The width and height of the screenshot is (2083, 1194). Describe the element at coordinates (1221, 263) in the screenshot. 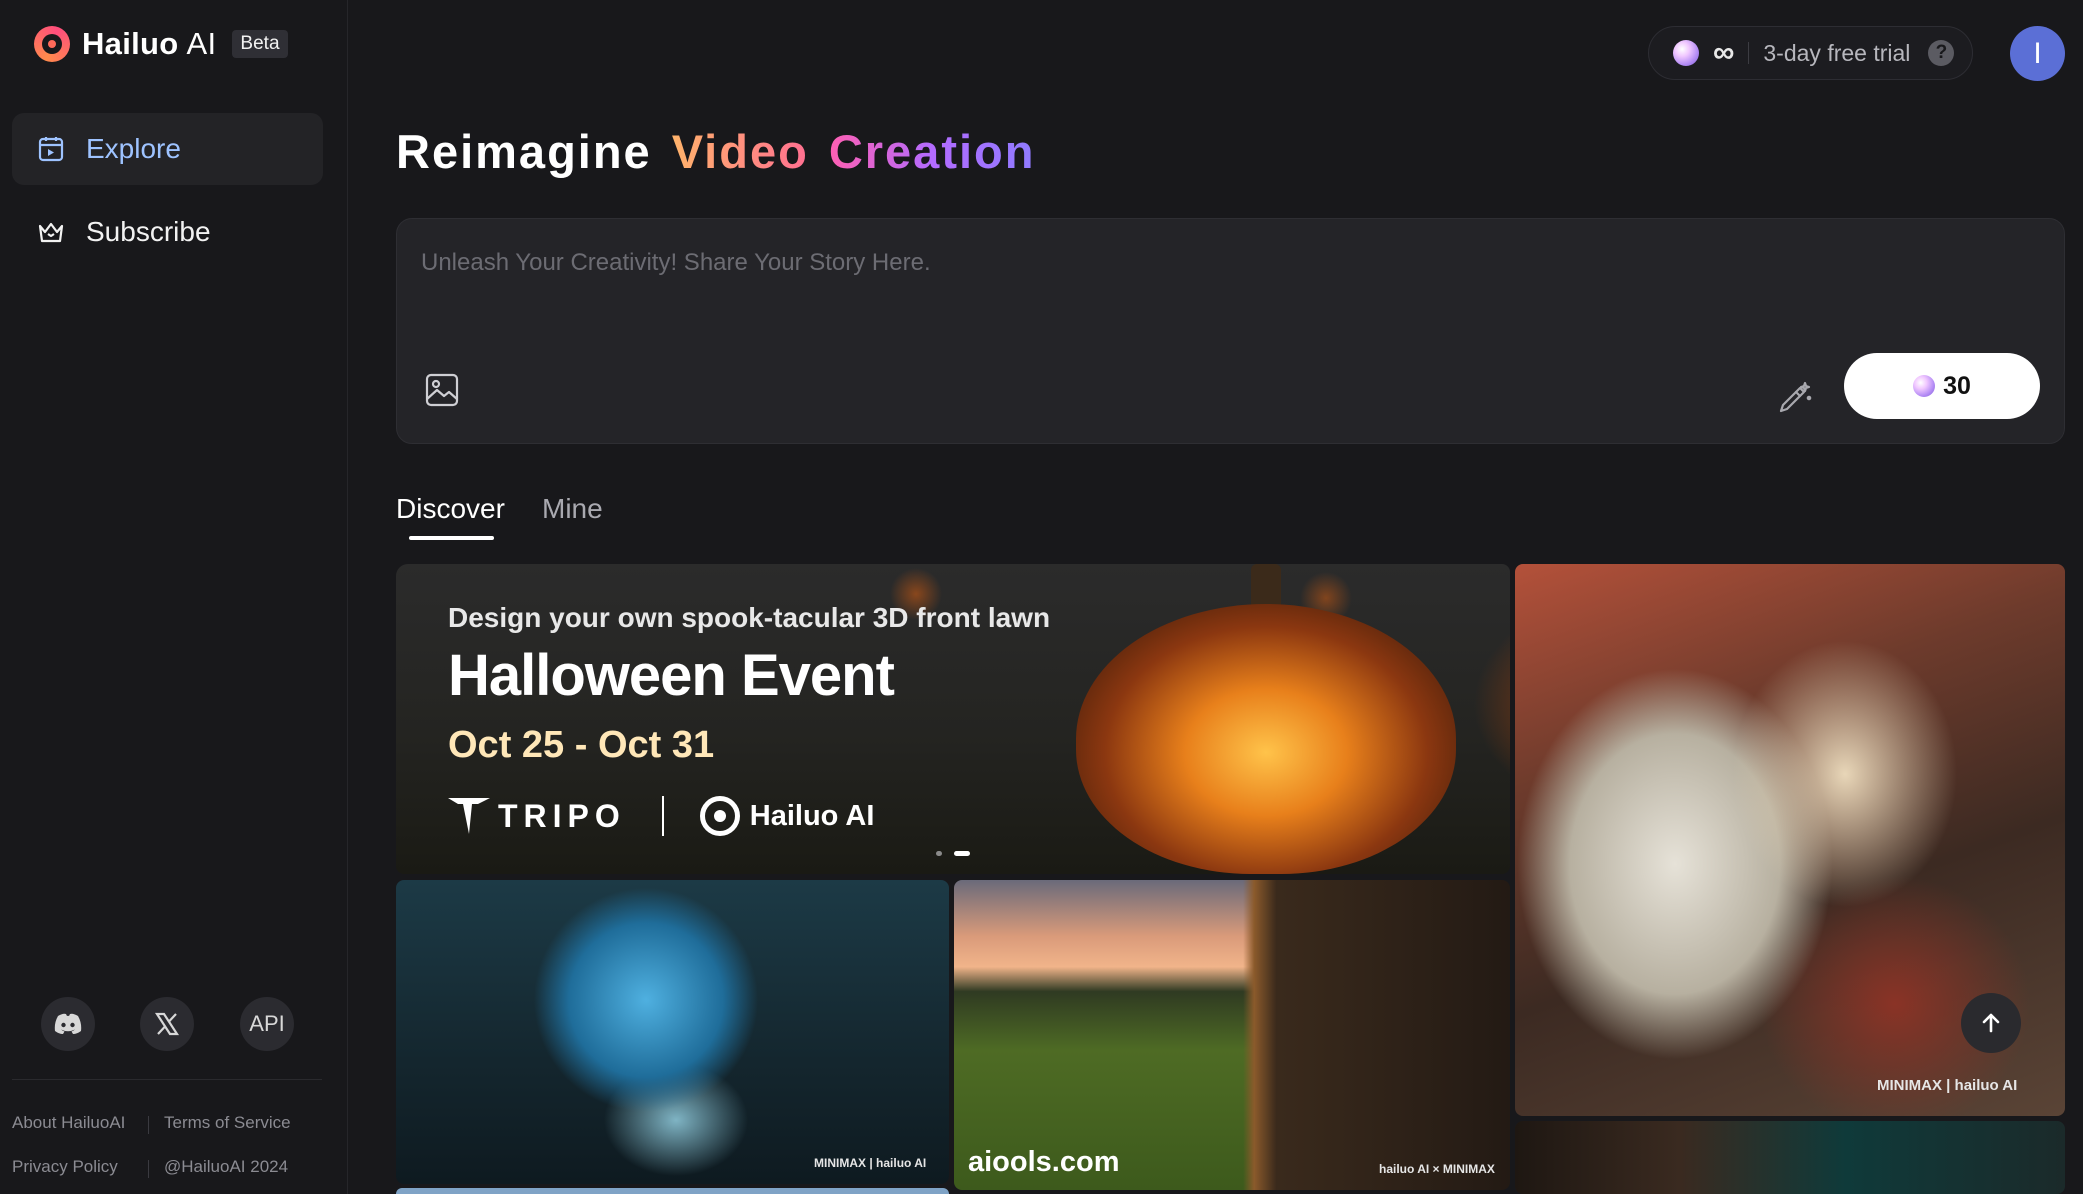

I see `prompt-input` at that location.